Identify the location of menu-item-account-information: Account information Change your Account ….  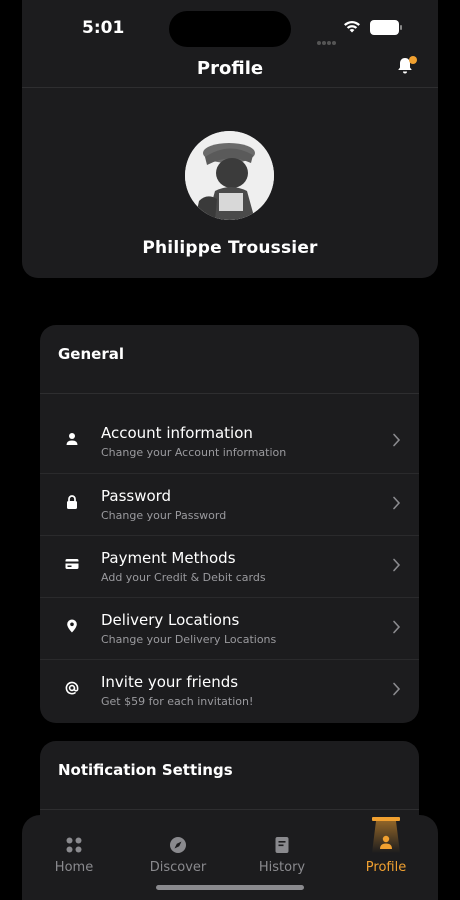
(229, 442).